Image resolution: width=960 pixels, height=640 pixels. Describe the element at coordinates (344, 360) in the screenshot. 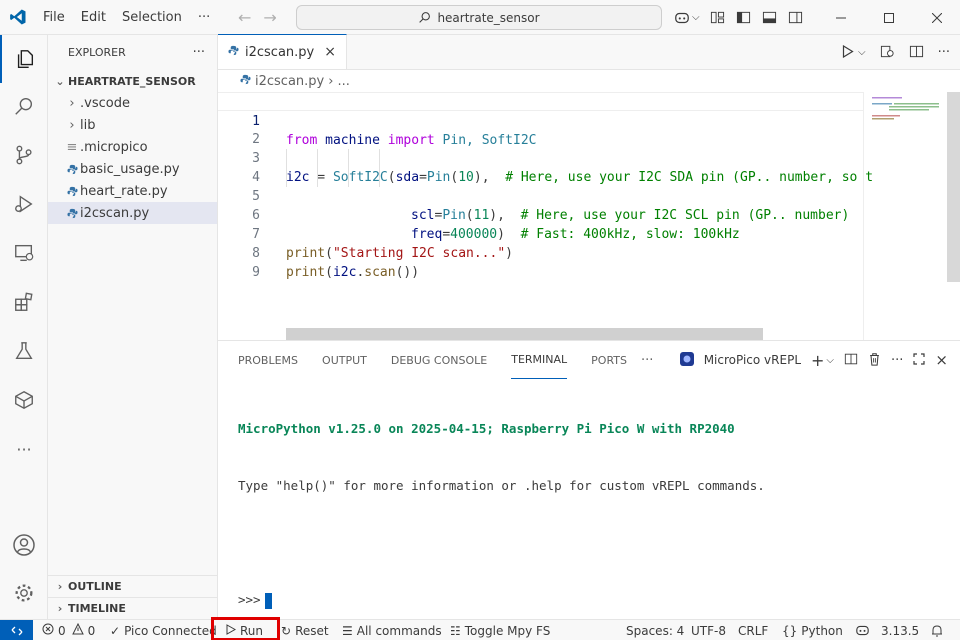

I see `tab-output: OUTPUT` at that location.